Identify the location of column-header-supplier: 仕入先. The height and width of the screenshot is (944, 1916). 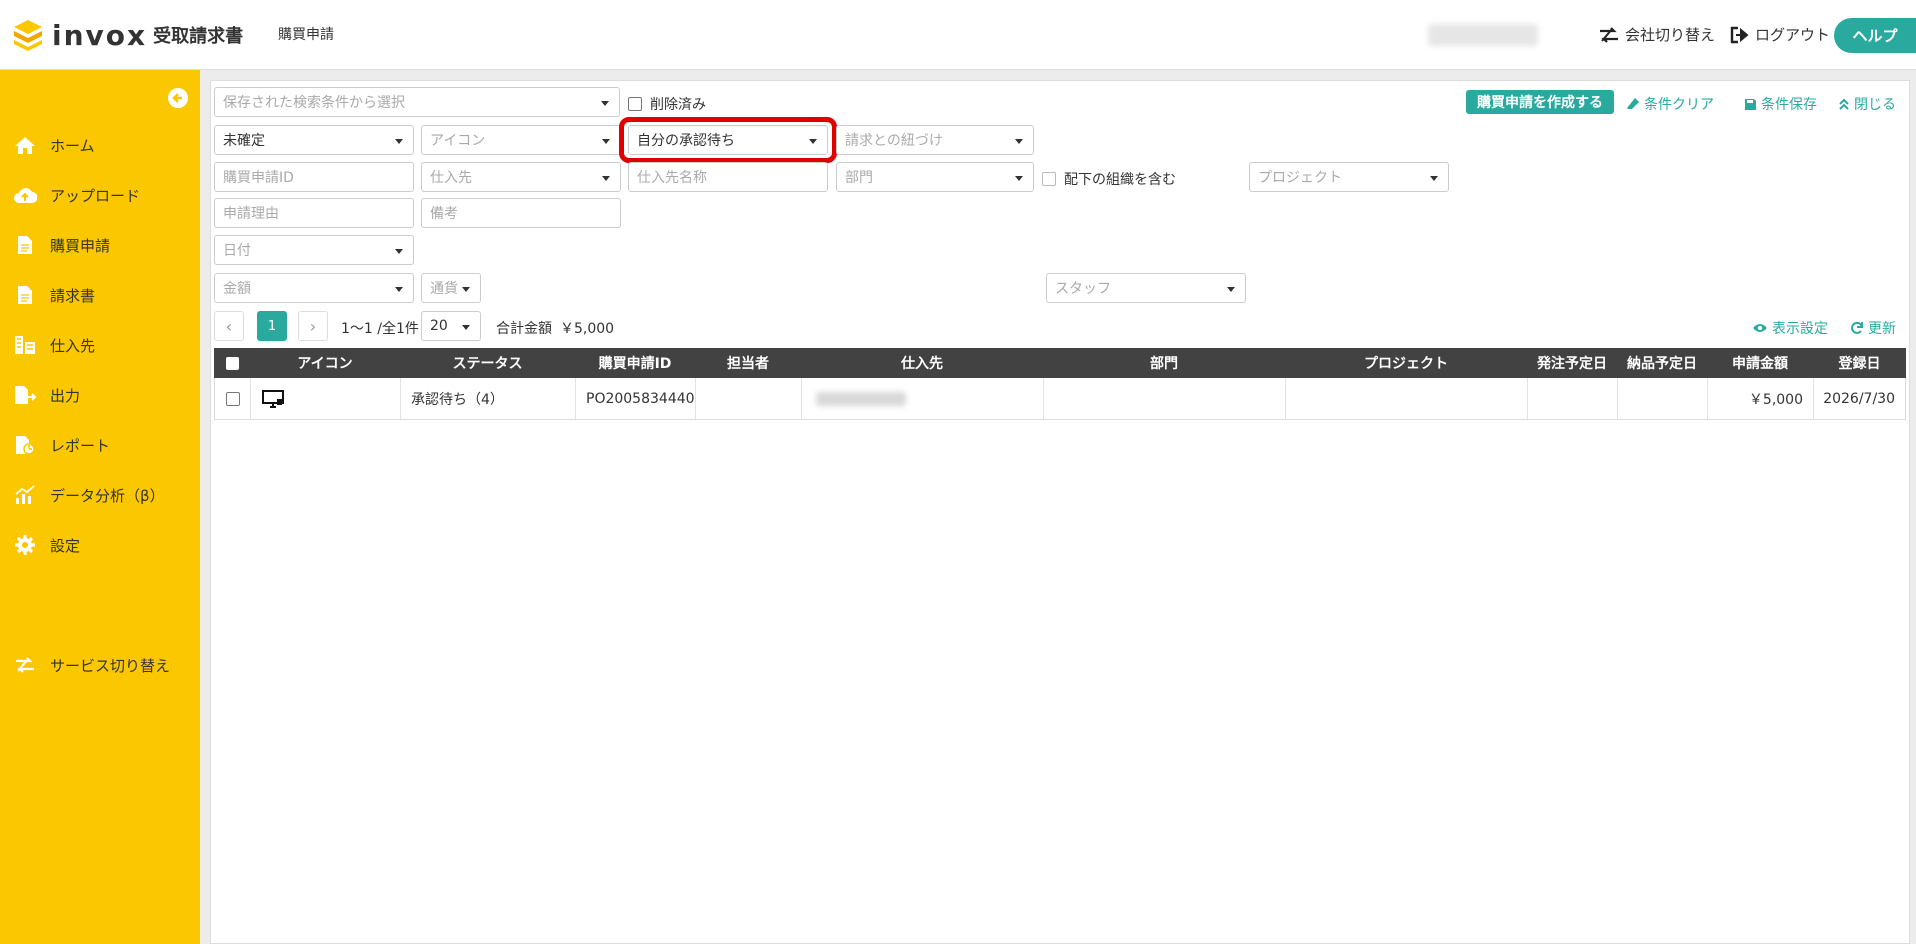
(922, 363).